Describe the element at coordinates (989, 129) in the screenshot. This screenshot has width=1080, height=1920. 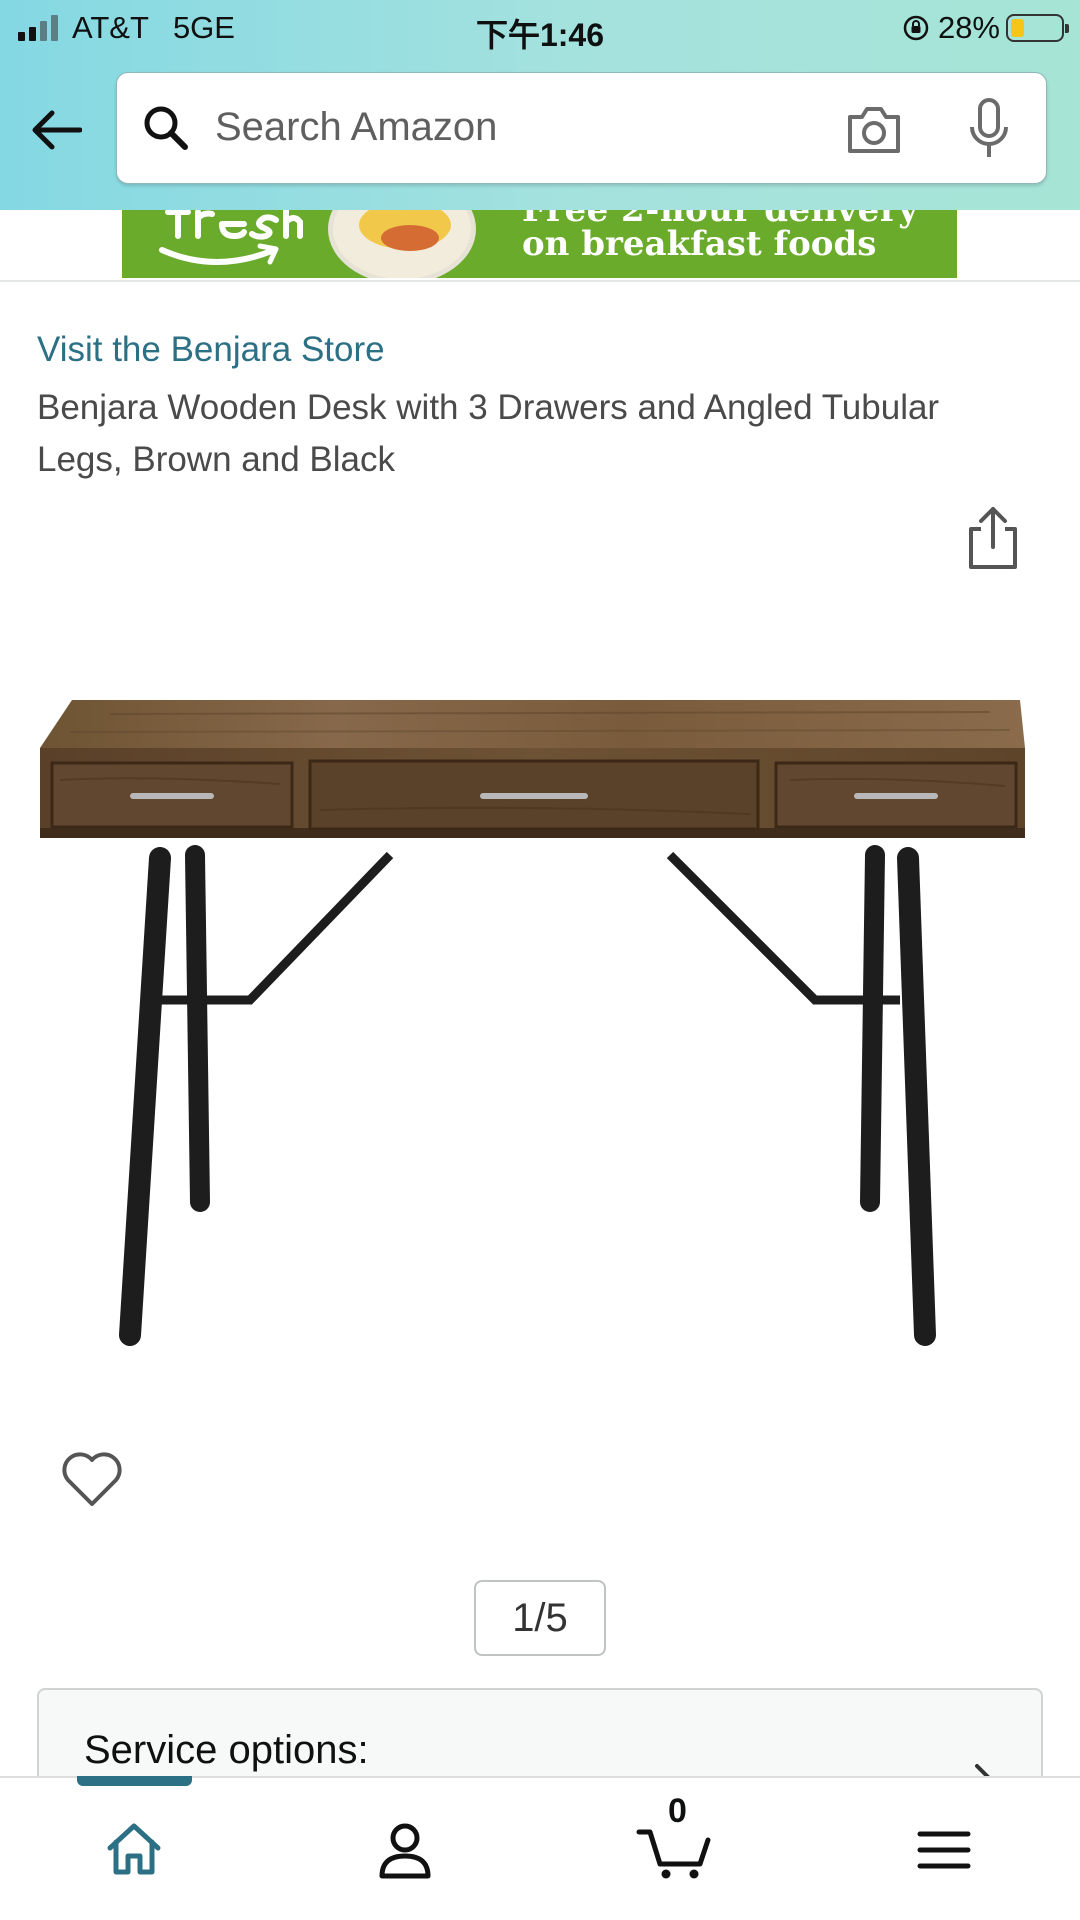
I see `microphone-icon` at that location.